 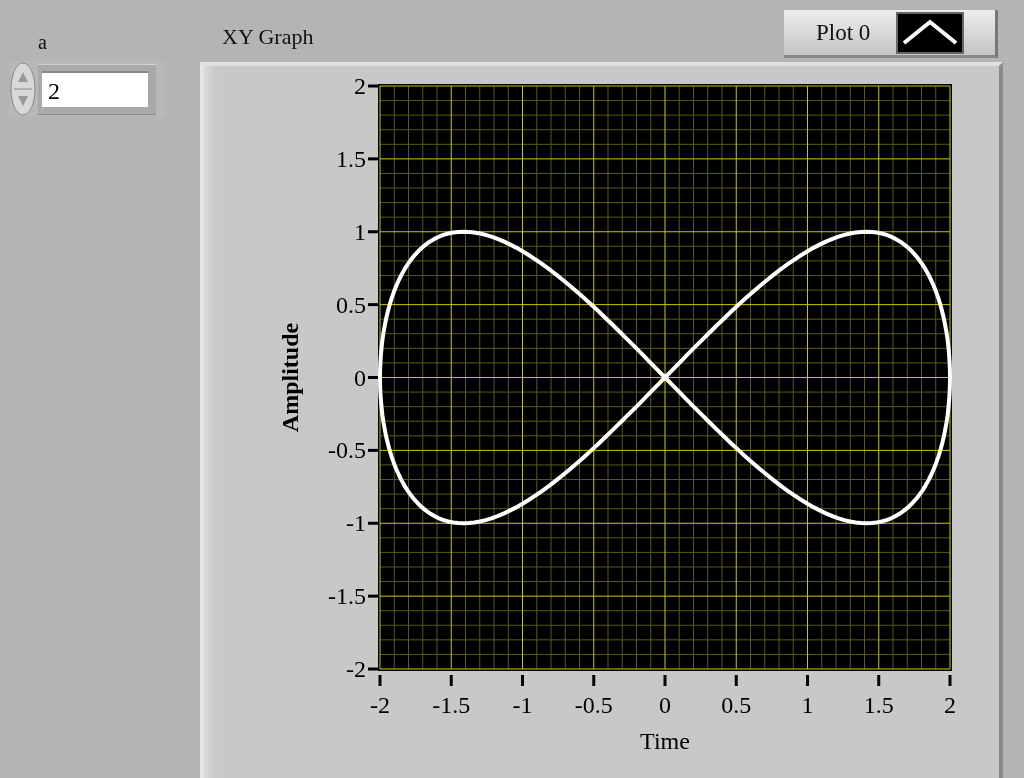 What do you see at coordinates (593, 705) in the screenshot?
I see `x-tick-label: -0.5` at bounding box center [593, 705].